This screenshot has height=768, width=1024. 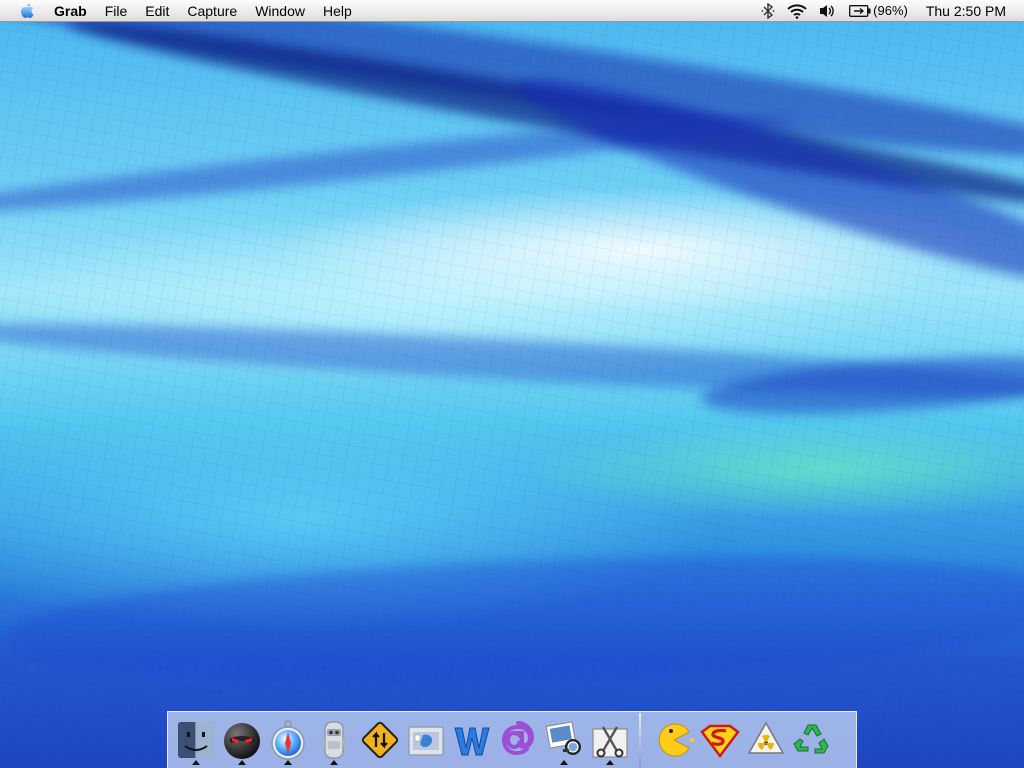 What do you see at coordinates (337, 11) in the screenshot?
I see `menu-help: Help` at bounding box center [337, 11].